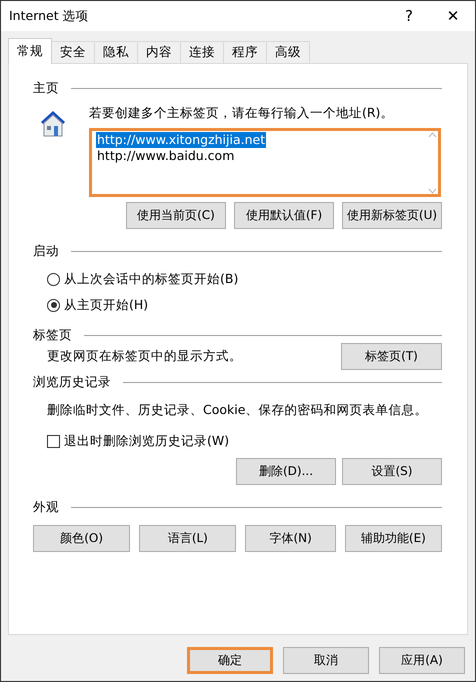  Describe the element at coordinates (241, 113) in the screenshot. I see `instruction-text: 若要创建多个主标签页，请在每行输入一个地址(R)。` at that location.